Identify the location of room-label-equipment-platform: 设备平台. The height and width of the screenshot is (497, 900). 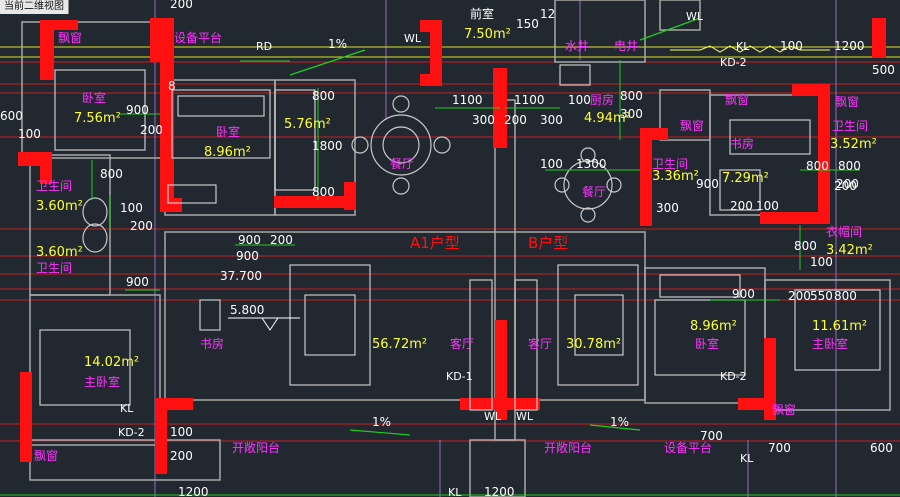
(198, 37).